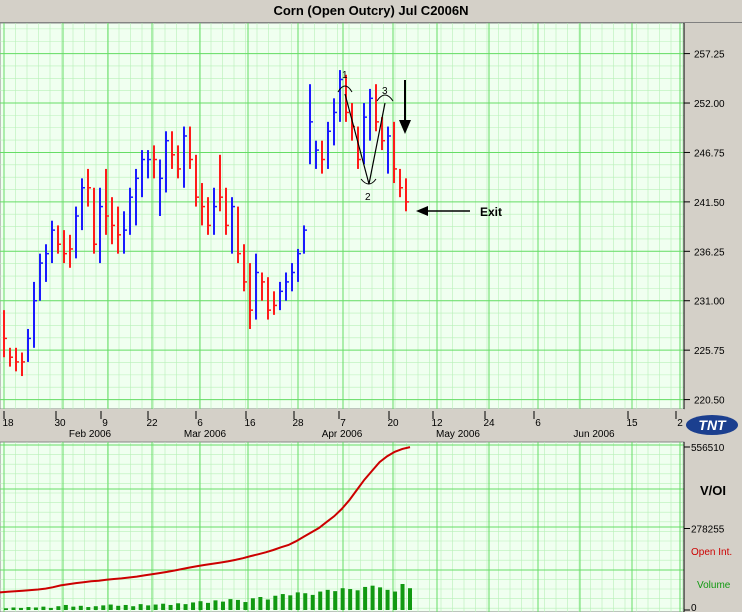 The width and height of the screenshot is (742, 612). What do you see at coordinates (709, 104) in the screenshot?
I see `y-tick-label: 252.00` at bounding box center [709, 104].